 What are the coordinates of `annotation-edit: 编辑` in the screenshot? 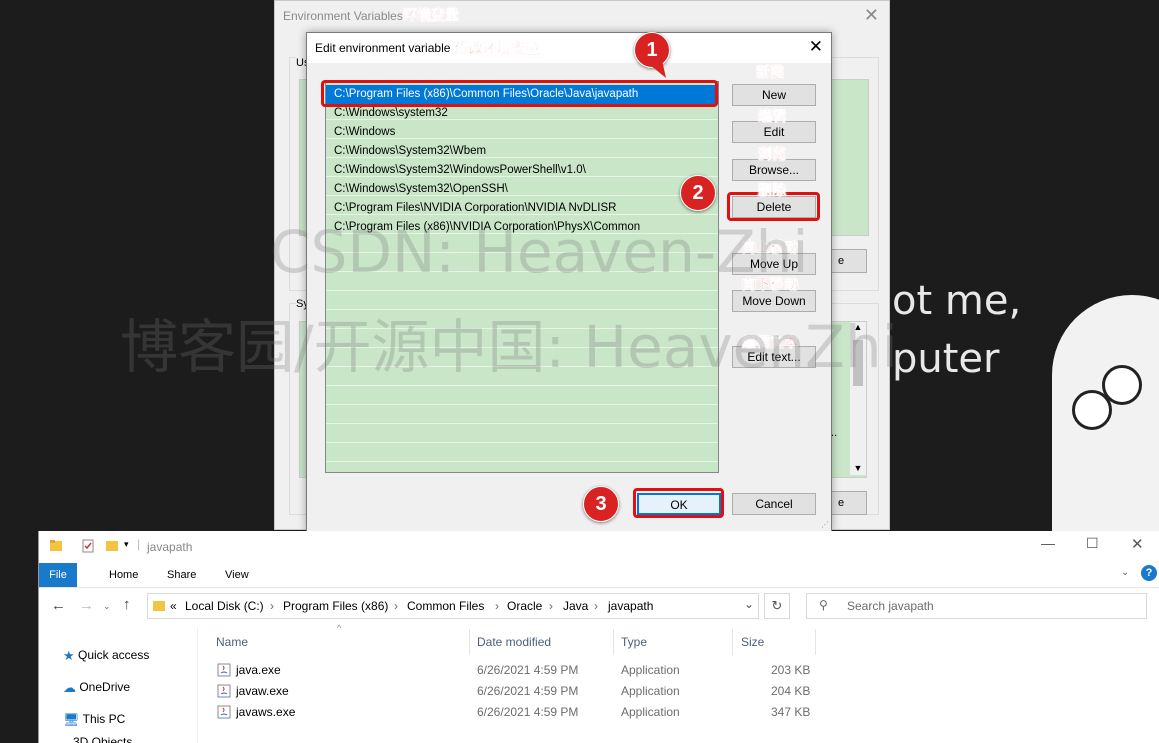 It's located at (772, 116).